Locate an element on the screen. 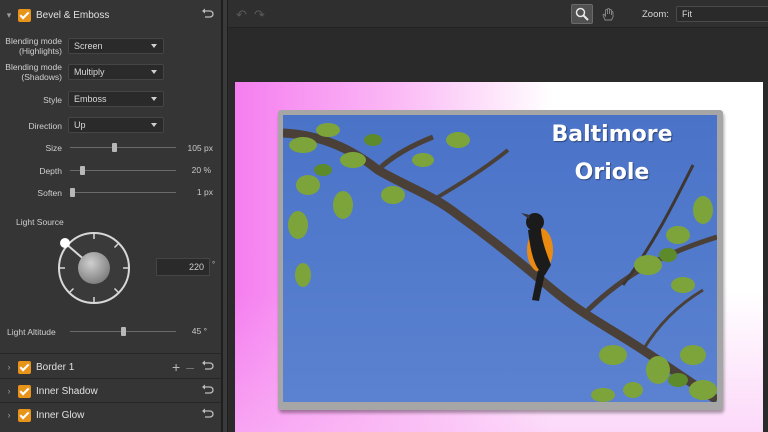 Image resolution: width=768 pixels, height=432 pixels. canvas-toolbar: ↶ ↷ Zoom: Fit is located at coordinates (498, 14).